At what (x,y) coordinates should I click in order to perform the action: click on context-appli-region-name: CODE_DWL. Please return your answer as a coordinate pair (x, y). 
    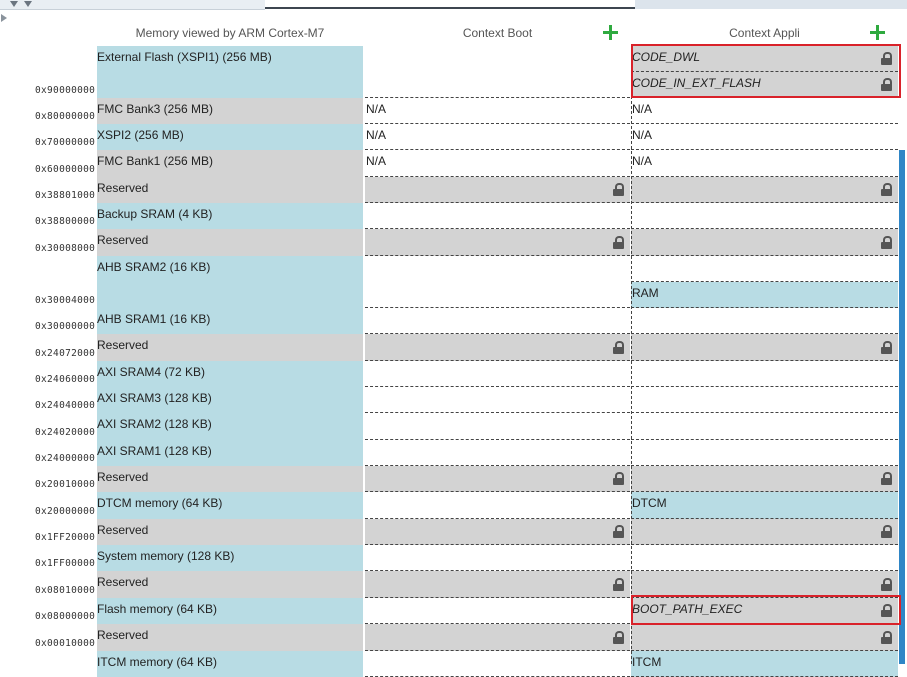
    Looking at the image, I should click on (666, 57).